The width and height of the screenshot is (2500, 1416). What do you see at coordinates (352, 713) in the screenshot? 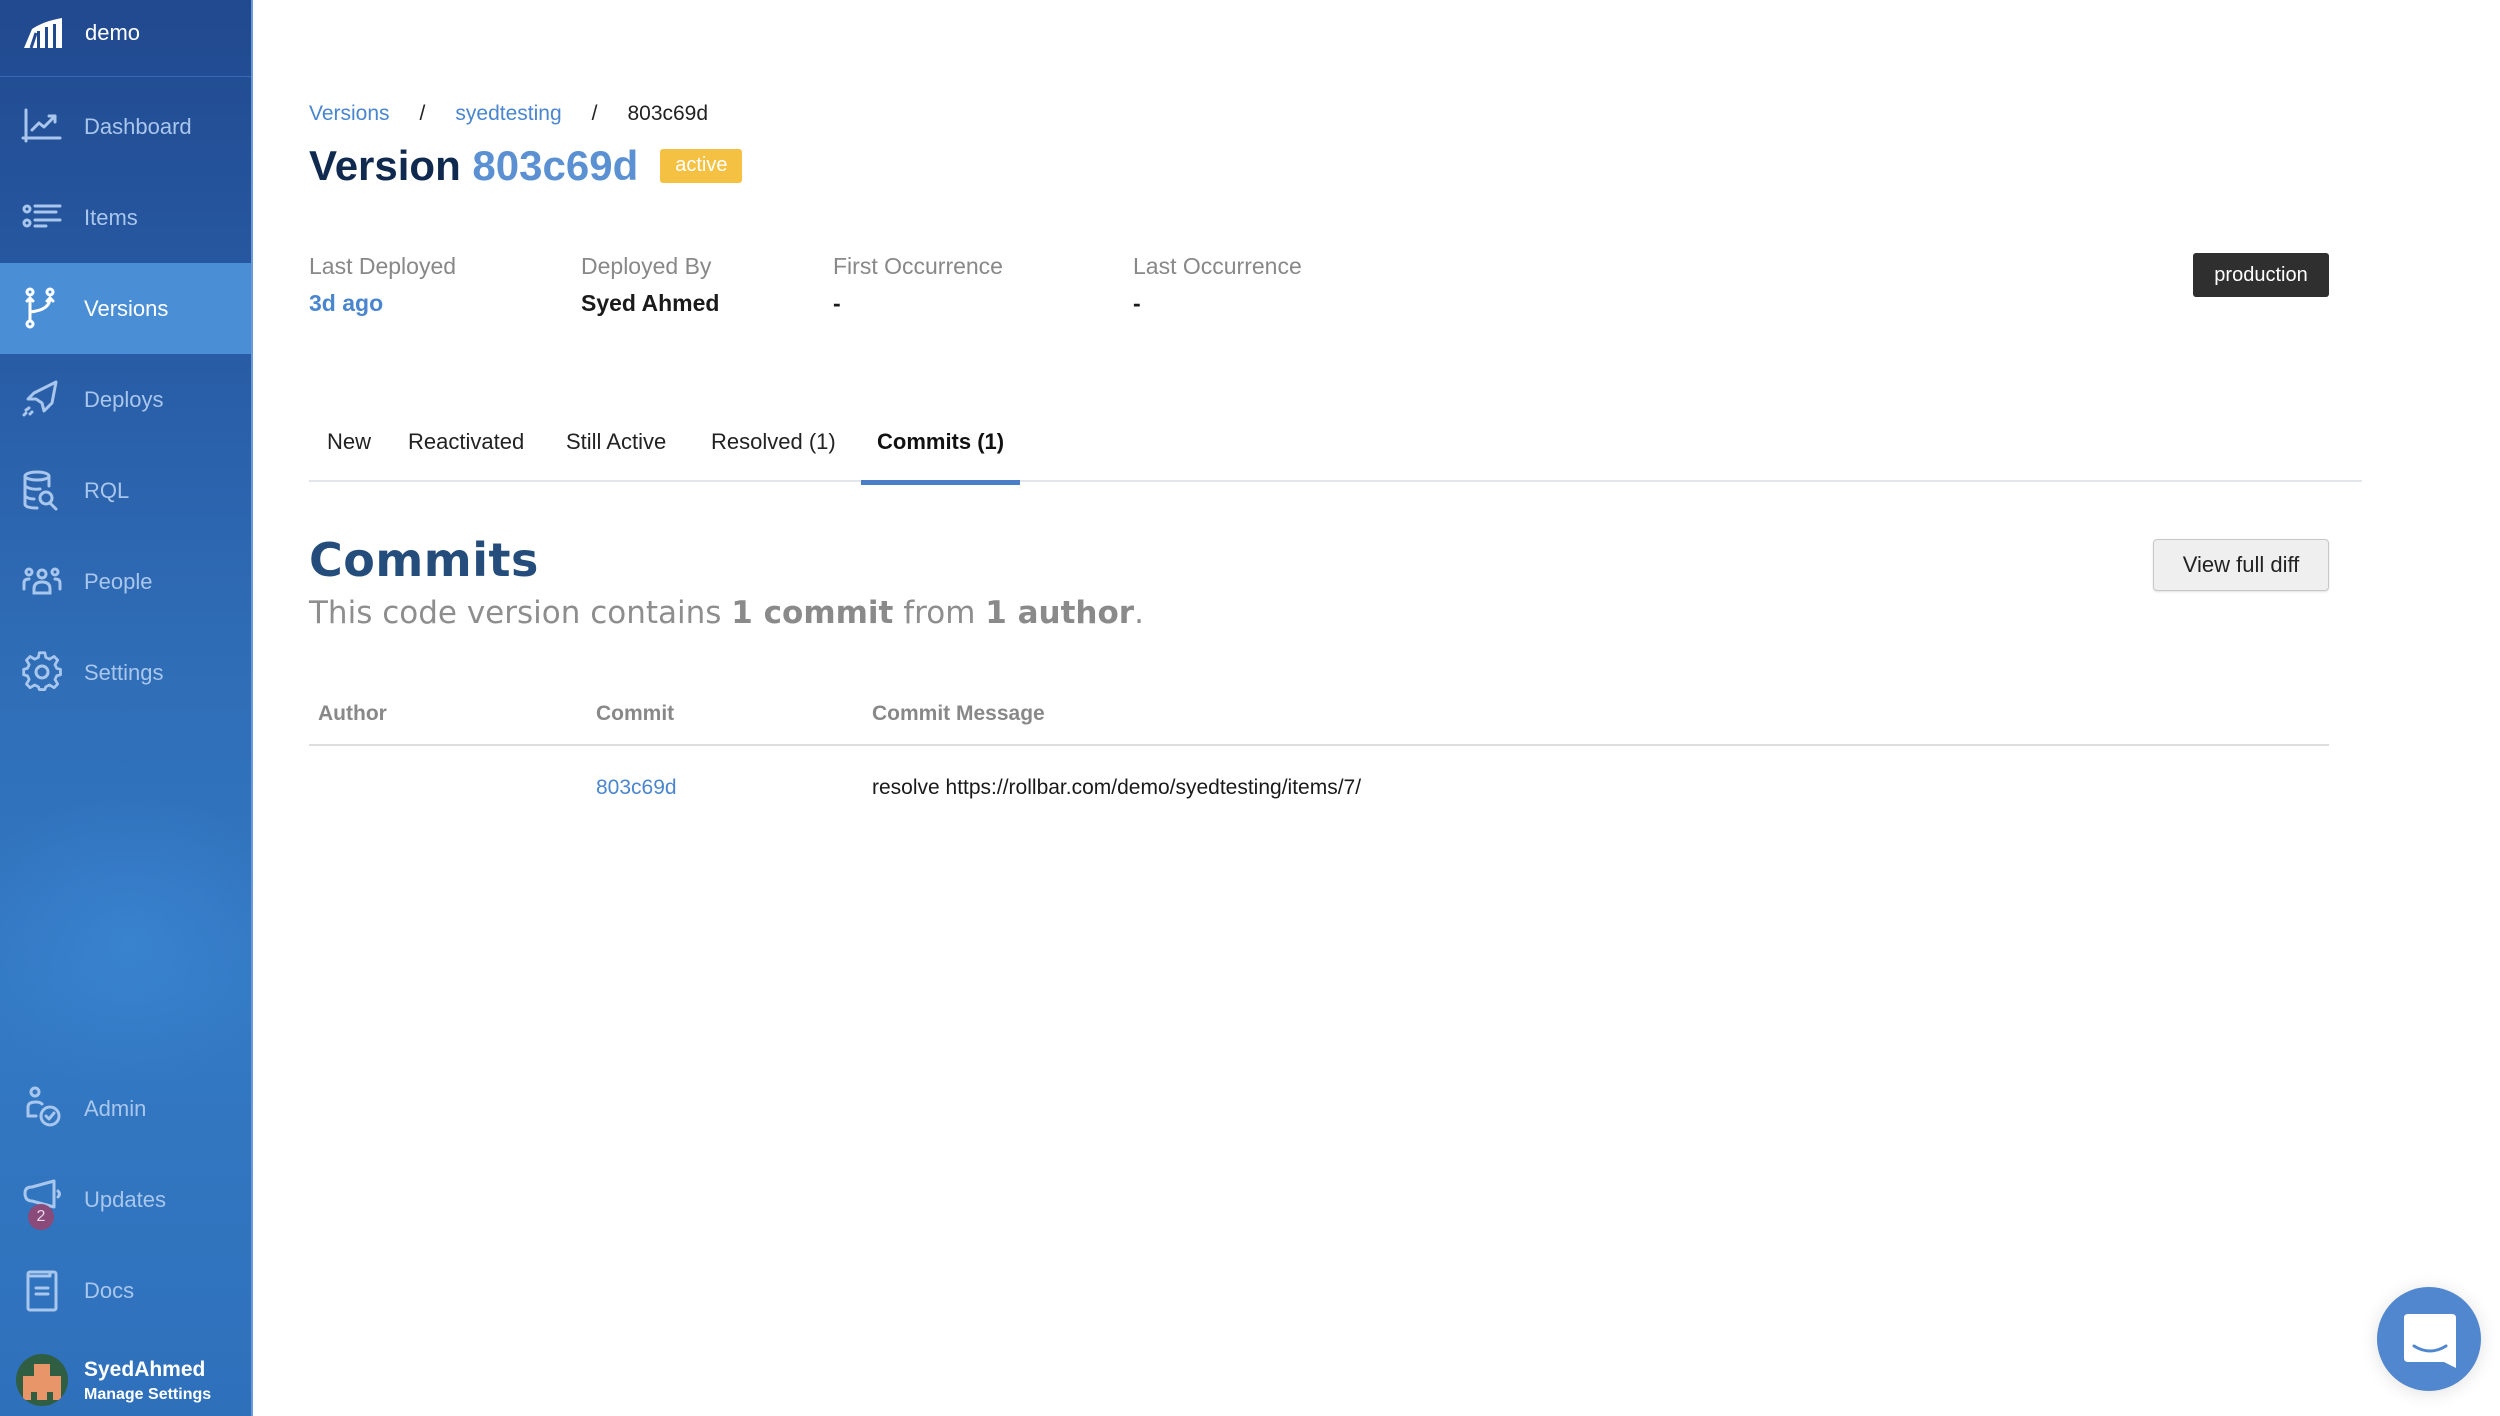
I see `column-header-author: Author` at bounding box center [352, 713].